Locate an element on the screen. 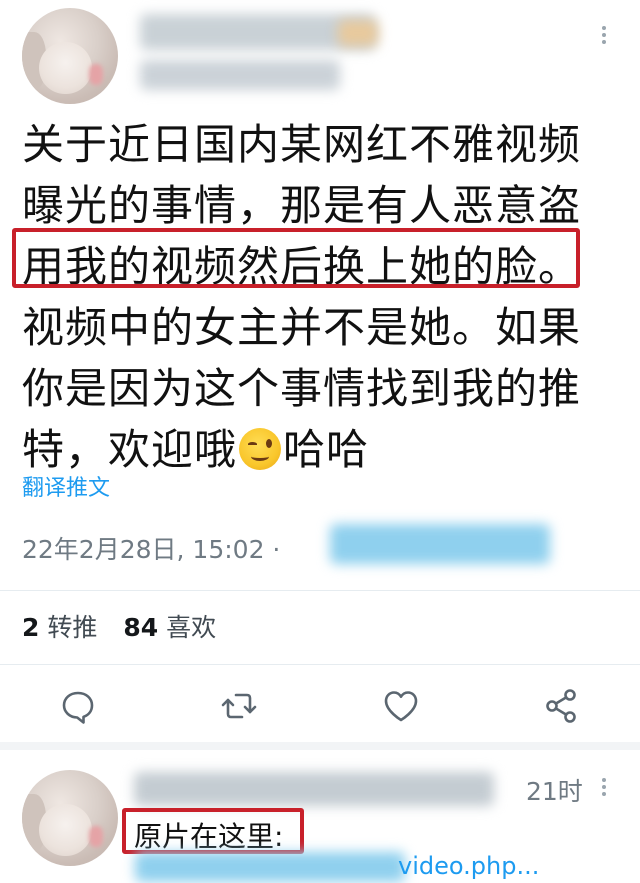  reply-avatar-accent is located at coordinates (96, 836).